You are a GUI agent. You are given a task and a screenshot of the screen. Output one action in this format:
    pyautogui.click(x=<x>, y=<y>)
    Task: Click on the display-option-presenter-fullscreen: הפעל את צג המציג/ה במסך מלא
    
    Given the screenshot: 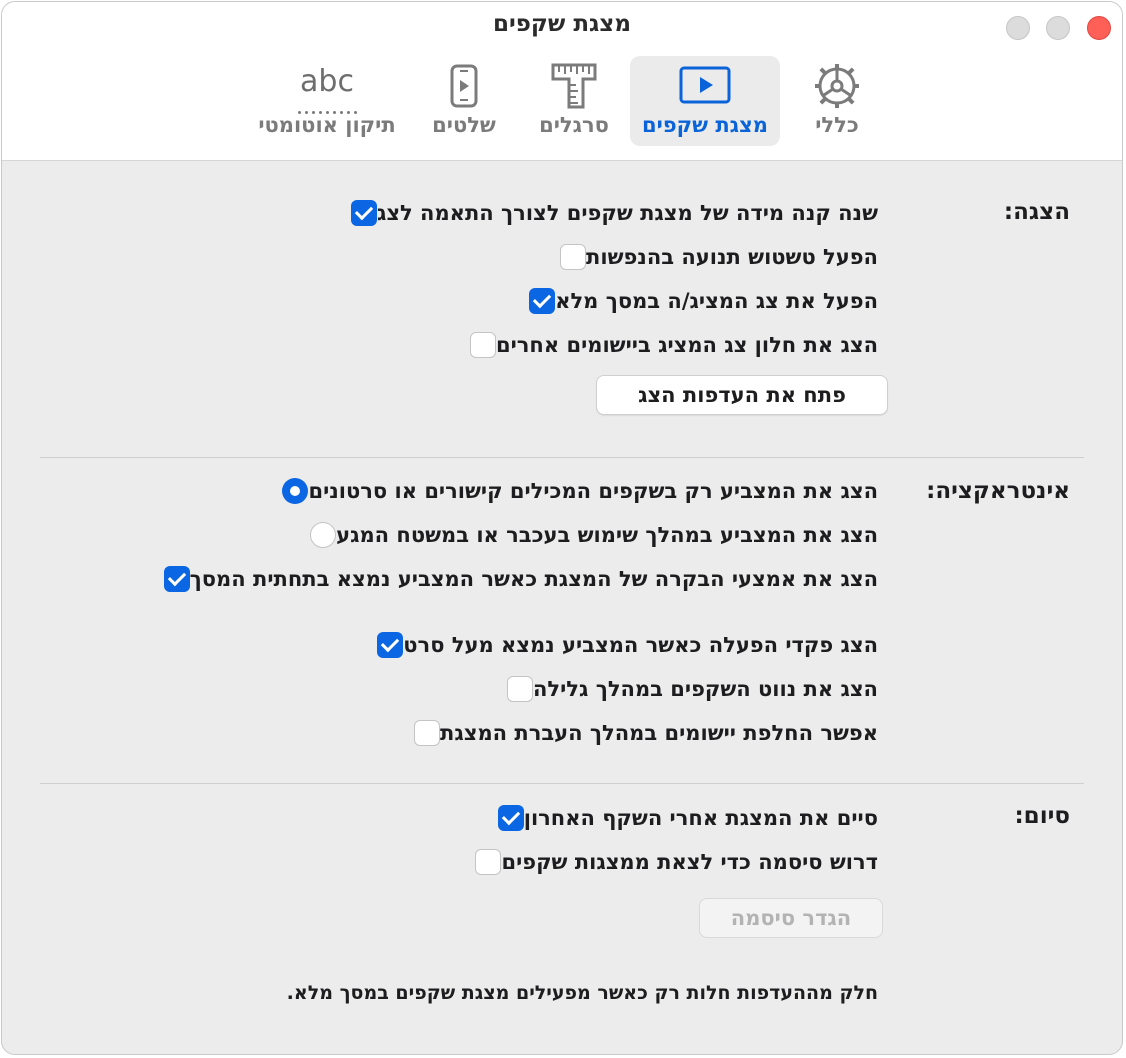 What is the action you would take?
    pyautogui.click(x=698, y=301)
    